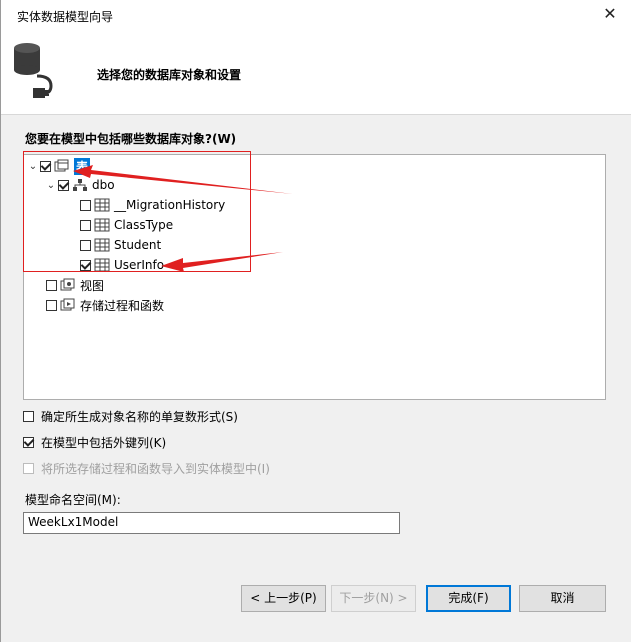 Image resolution: width=631 pixels, height=642 pixels. Describe the element at coordinates (33, 70) in the screenshot. I see `database-connection-icon` at that location.